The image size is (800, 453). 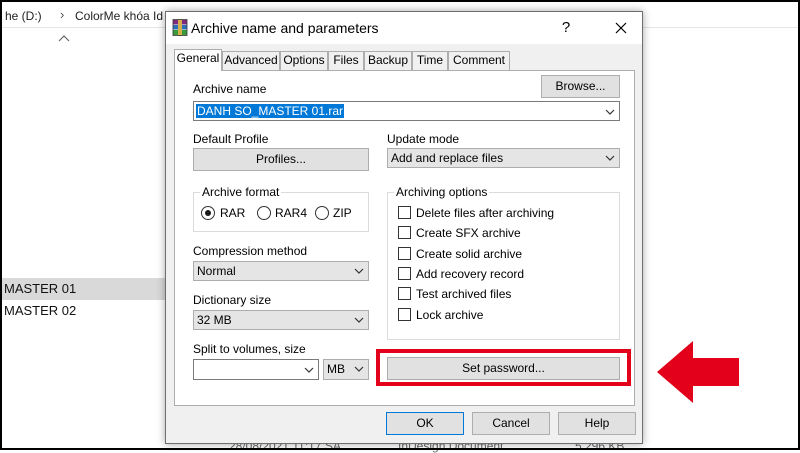 I want to click on help-icon: ?, so click(x=566, y=28).